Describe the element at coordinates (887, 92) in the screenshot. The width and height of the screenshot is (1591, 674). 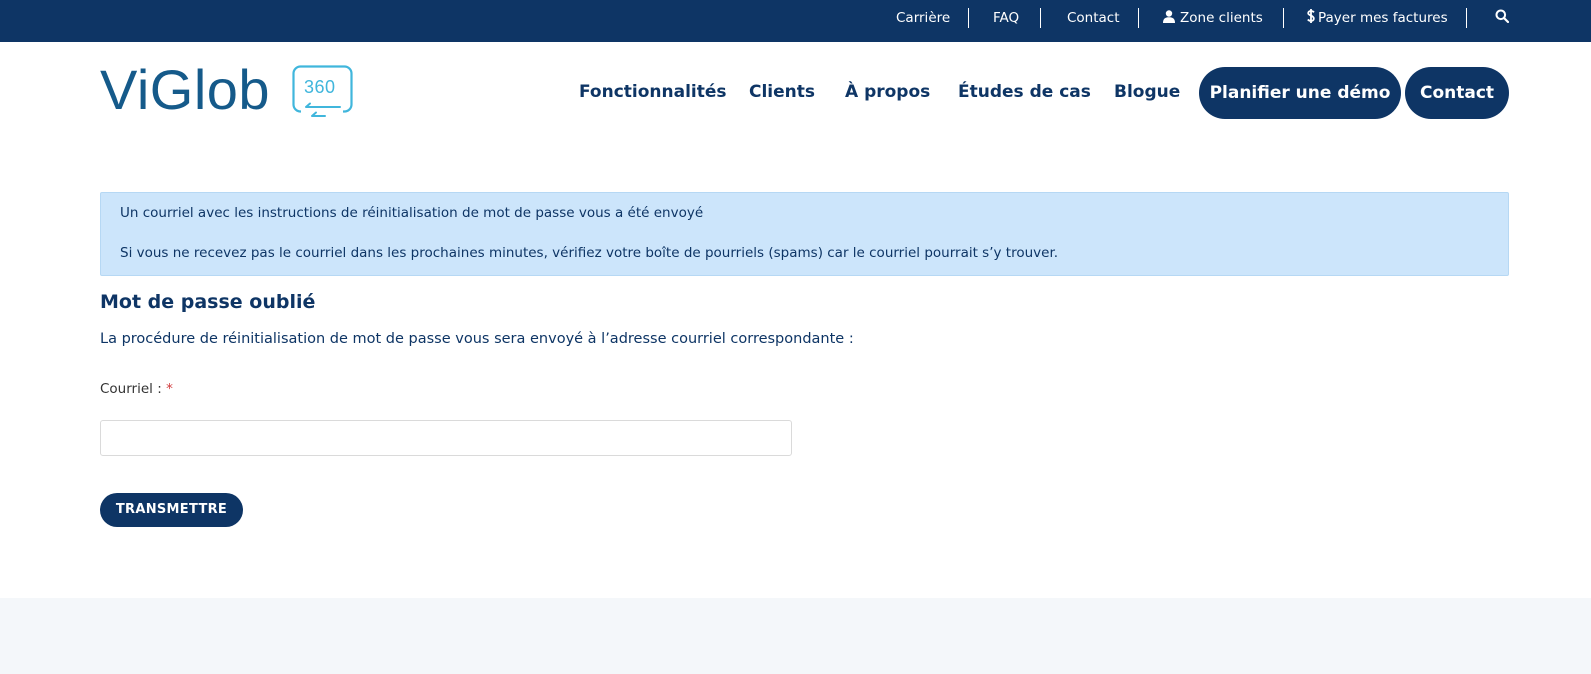
I see `nav-about: À propos` at that location.